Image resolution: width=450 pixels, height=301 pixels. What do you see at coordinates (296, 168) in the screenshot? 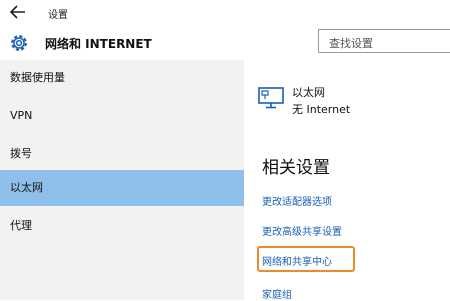
I see `related-settings-heading: 相关设置` at bounding box center [296, 168].